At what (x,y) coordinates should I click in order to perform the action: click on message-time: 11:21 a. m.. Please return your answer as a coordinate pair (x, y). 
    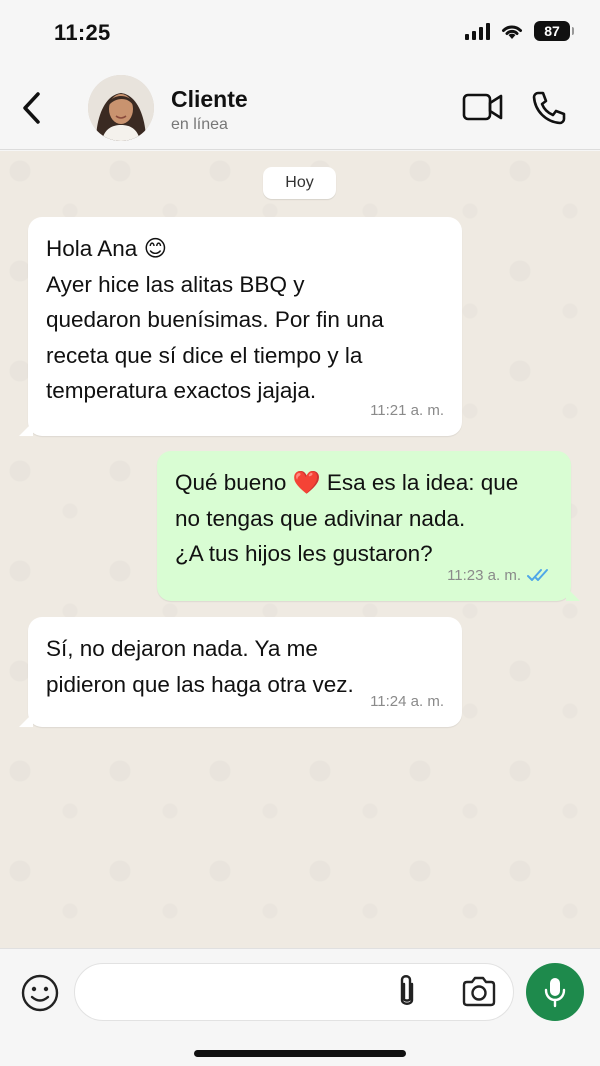
    Looking at the image, I should click on (407, 410).